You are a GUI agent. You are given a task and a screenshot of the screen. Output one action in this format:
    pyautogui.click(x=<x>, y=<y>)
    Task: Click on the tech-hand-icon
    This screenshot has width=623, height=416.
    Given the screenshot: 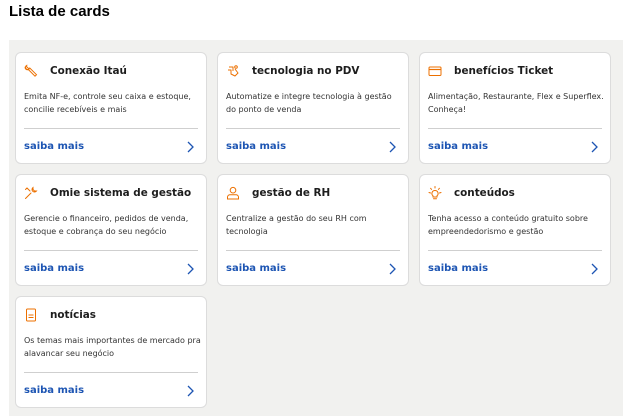 What is the action you would take?
    pyautogui.click(x=233, y=71)
    